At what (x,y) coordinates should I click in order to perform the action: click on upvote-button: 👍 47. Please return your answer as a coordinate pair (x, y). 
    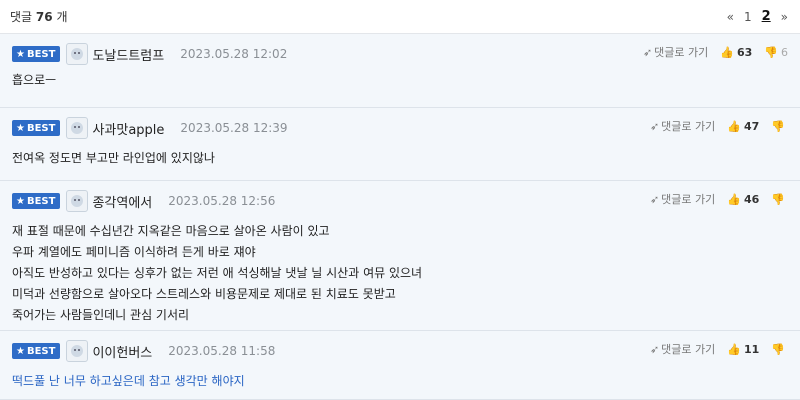
    Looking at the image, I should click on (743, 126).